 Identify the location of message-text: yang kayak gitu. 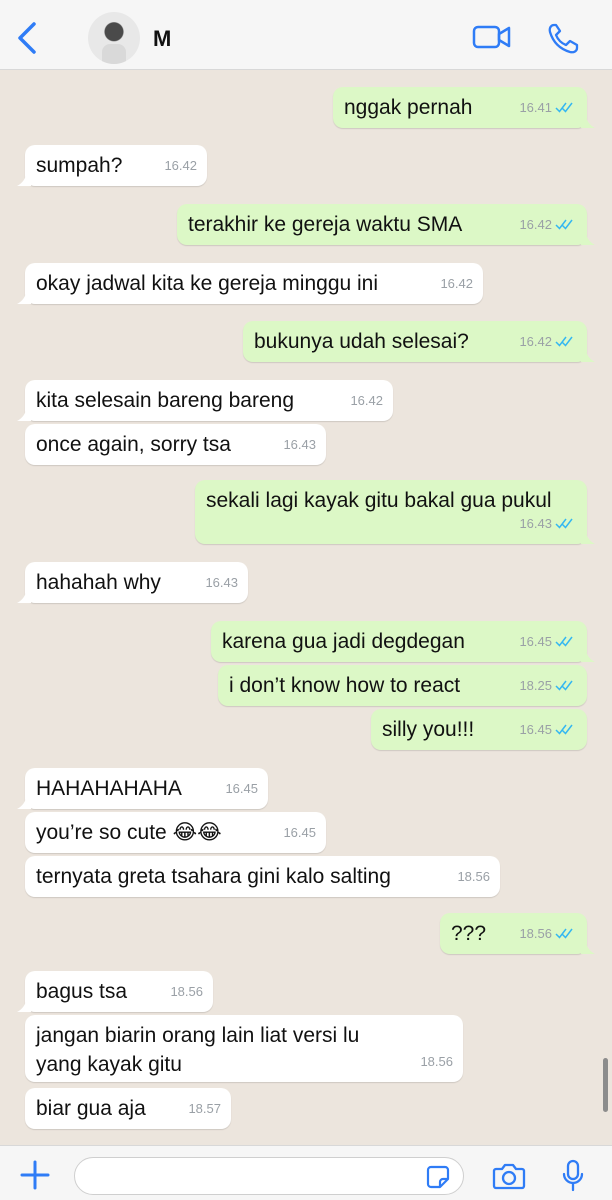
(109, 1064).